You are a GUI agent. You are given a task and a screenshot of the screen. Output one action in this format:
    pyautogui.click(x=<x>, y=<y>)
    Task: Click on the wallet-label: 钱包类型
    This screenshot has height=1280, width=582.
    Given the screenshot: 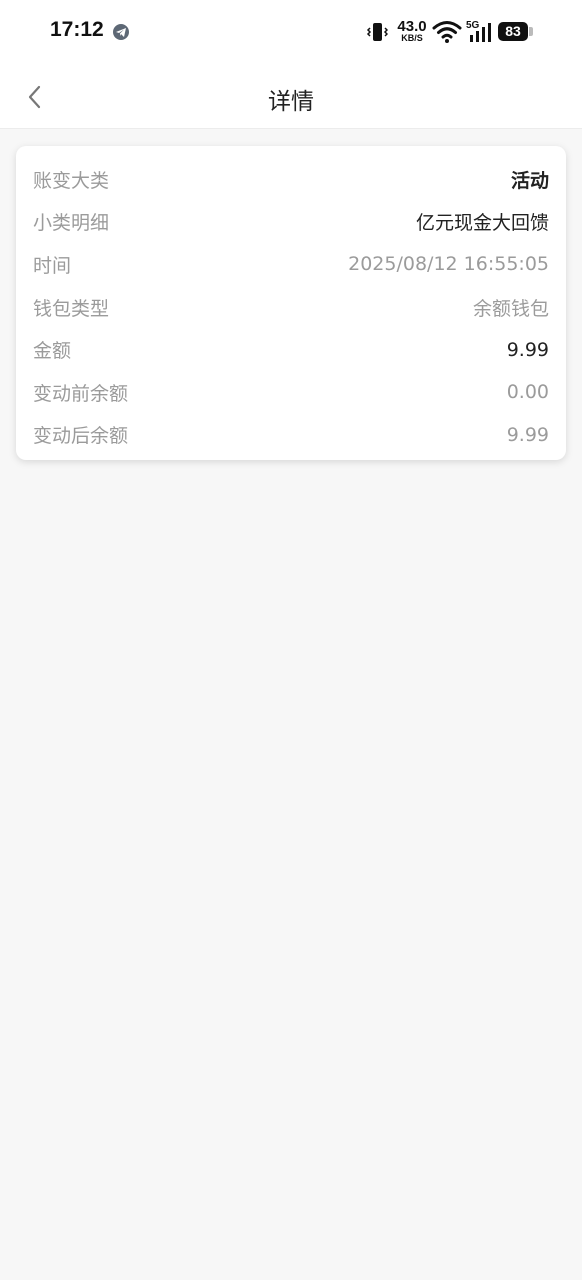 What is the action you would take?
    pyautogui.click(x=71, y=308)
    